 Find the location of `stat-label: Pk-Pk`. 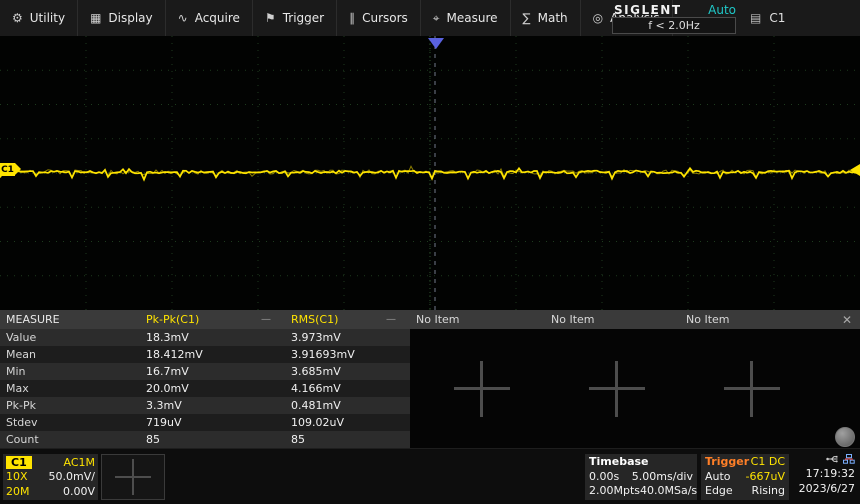

stat-label: Pk-Pk is located at coordinates (21, 405).